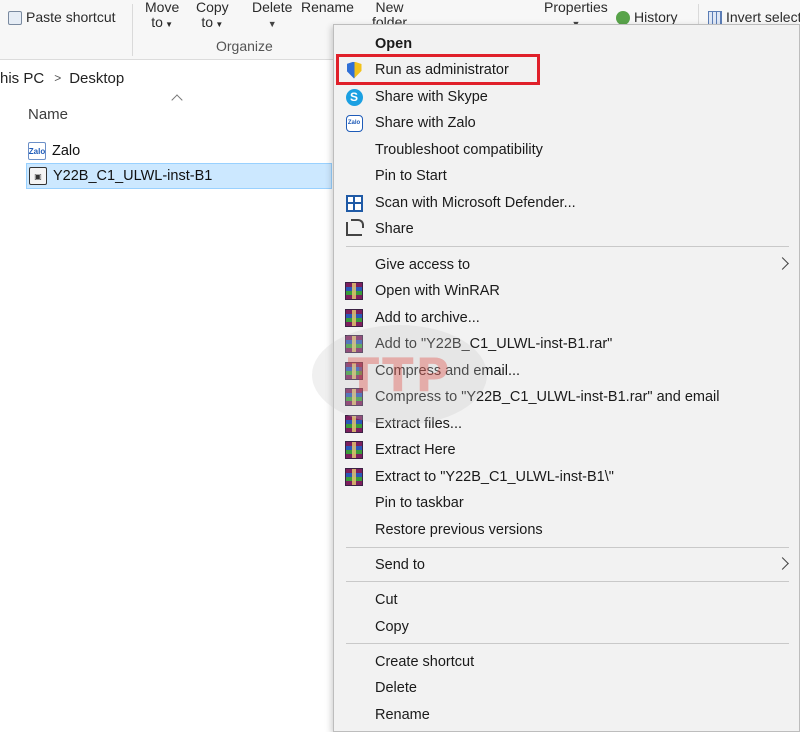 The image size is (800, 732). What do you see at coordinates (22, 78) in the screenshot?
I see `breadcrumb-this-pc: his PC` at bounding box center [22, 78].